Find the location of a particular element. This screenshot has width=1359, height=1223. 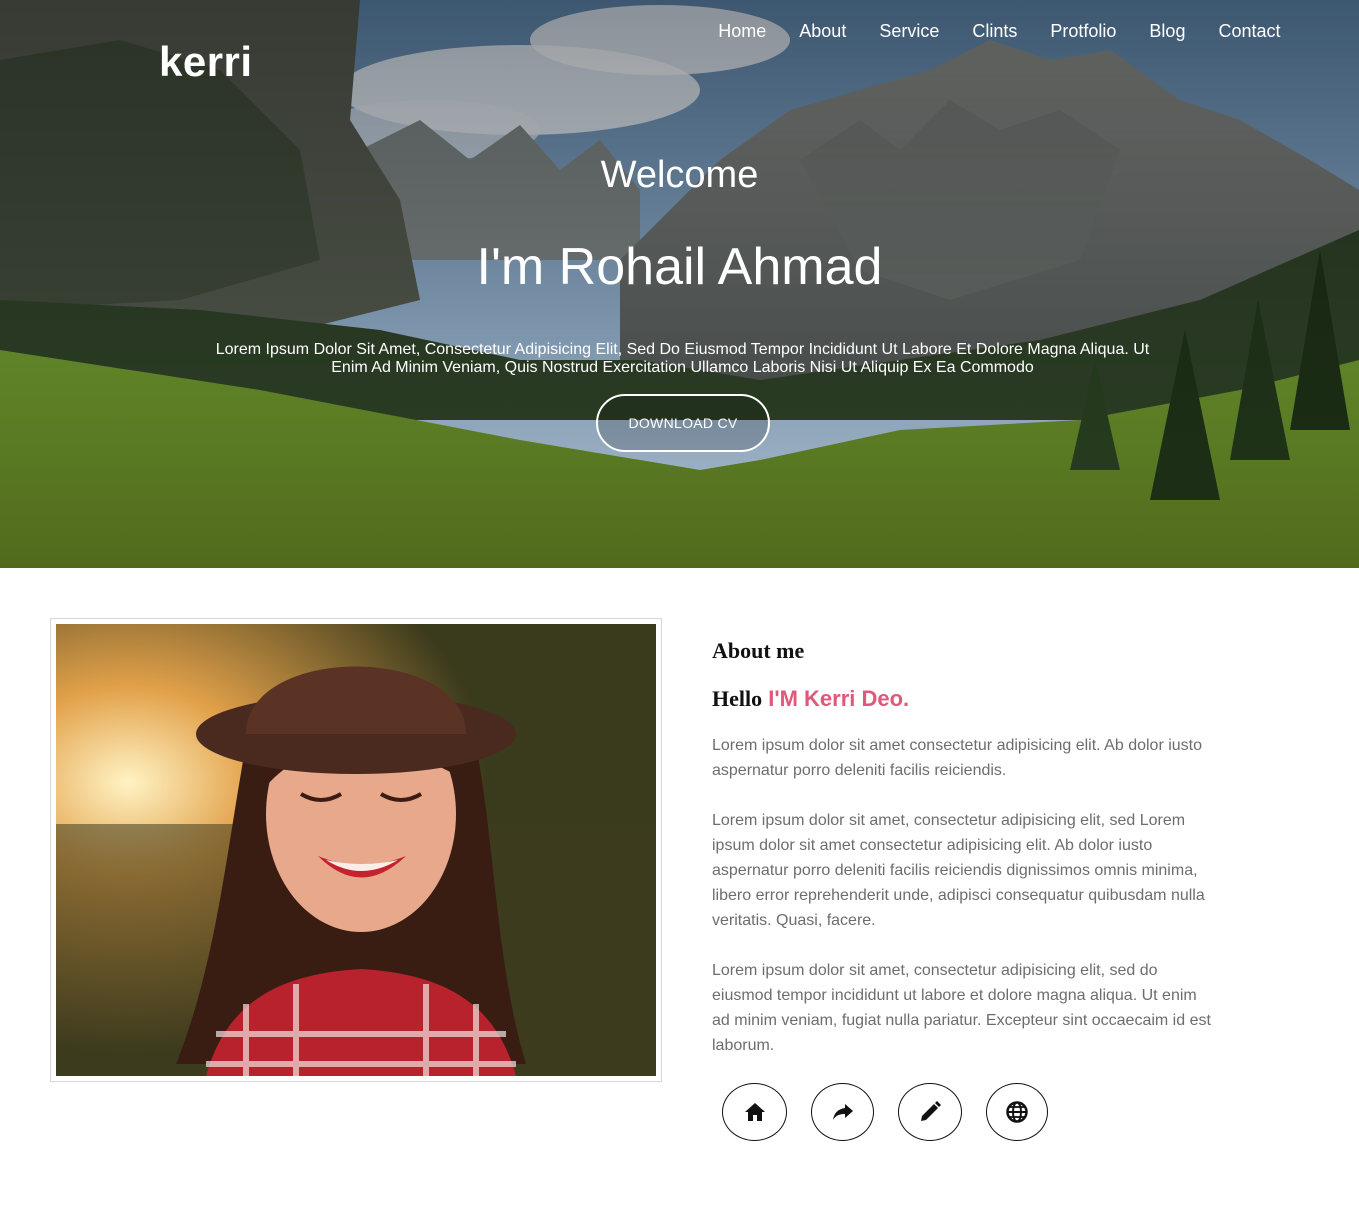

home-social-button is located at coordinates (754, 1112).